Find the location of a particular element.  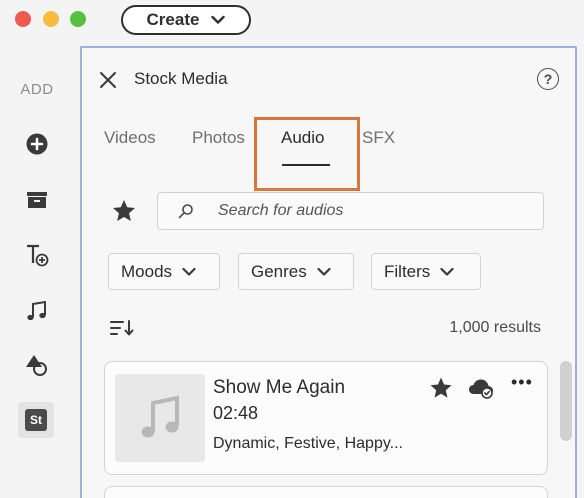

tab-photos: Photos is located at coordinates (218, 138).